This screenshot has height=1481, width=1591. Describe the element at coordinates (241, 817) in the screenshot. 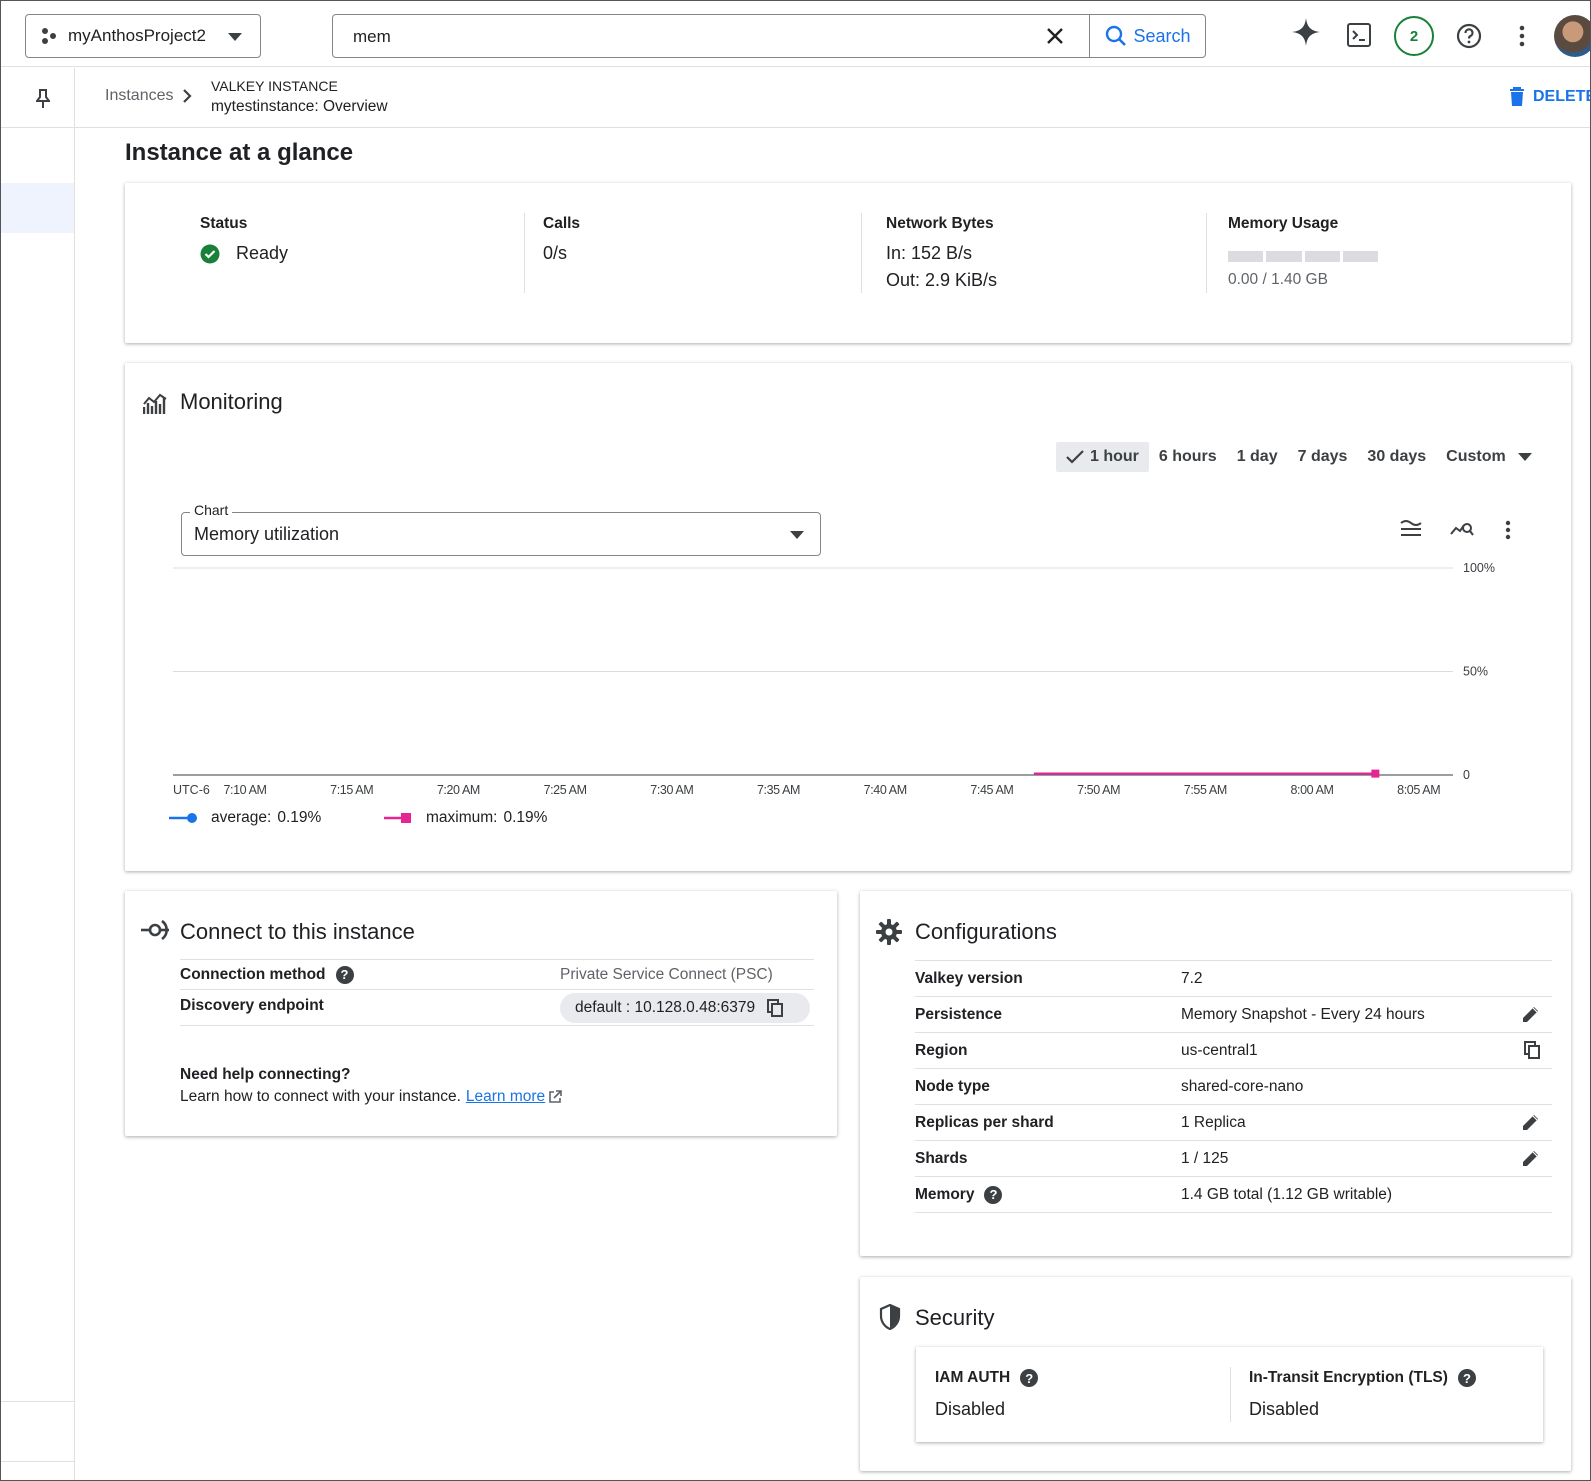

I see `average-legend-label: average:` at that location.